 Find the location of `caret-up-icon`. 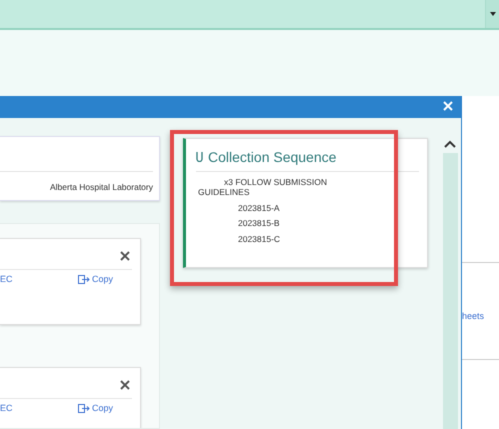

caret-up-icon is located at coordinates (450, 144).